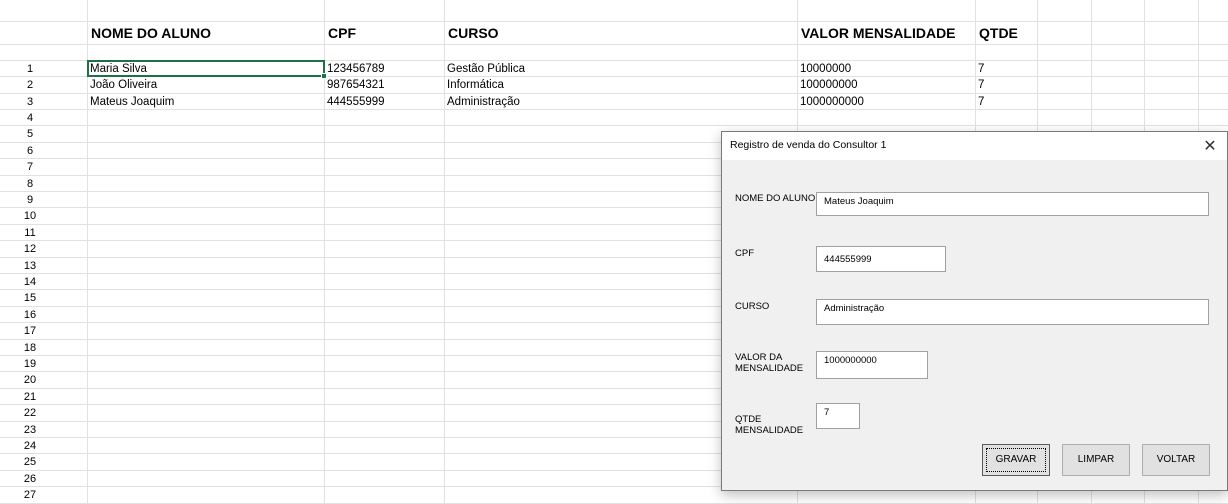 The height and width of the screenshot is (504, 1228). What do you see at coordinates (872, 365) in the screenshot?
I see `valor-mensalidade-field: 1000000000` at bounding box center [872, 365].